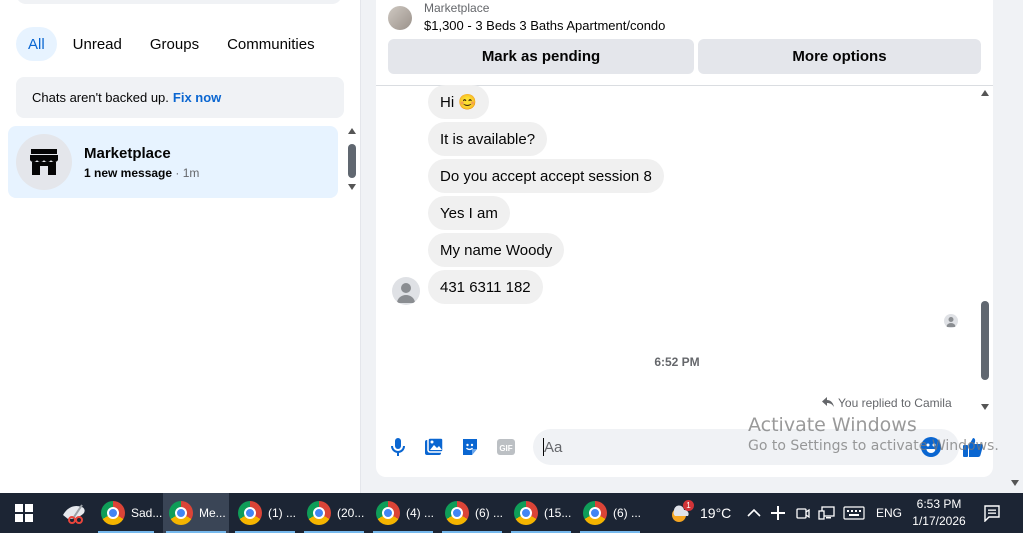 This screenshot has width=1023, height=533. What do you see at coordinates (179, 2) in the screenshot?
I see `search-bar-edge` at bounding box center [179, 2].